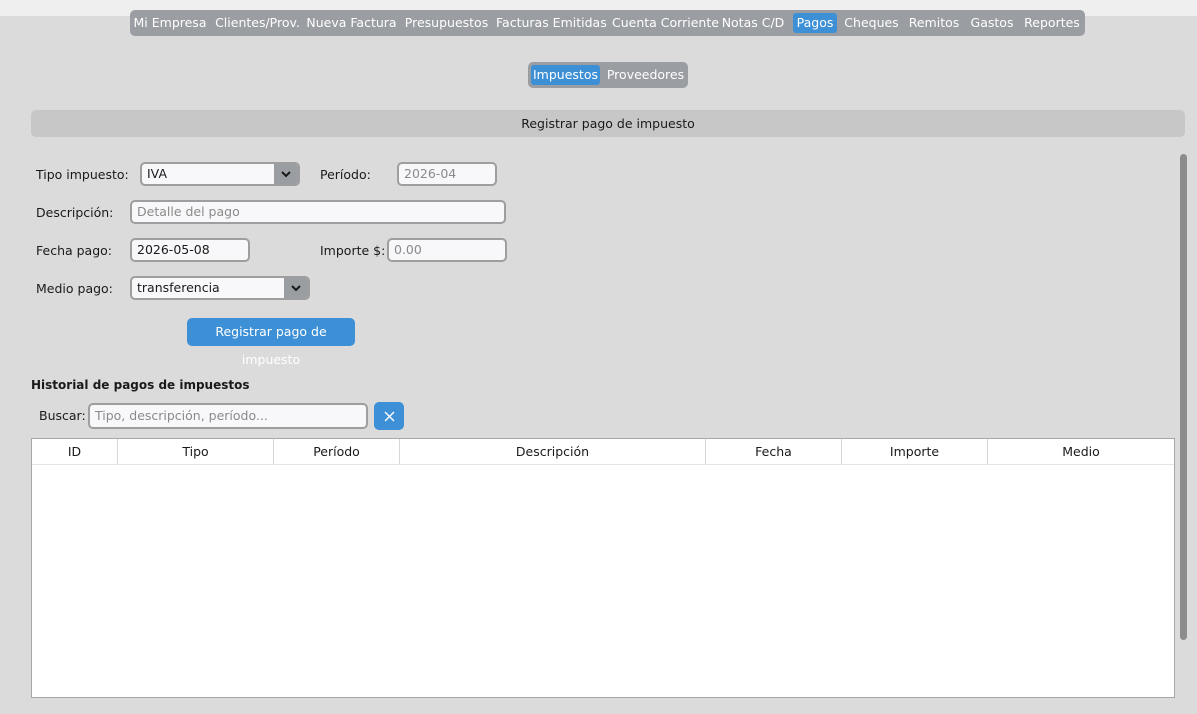 This screenshot has height=714, width=1197. Describe the element at coordinates (75, 212) in the screenshot. I see `descripcion-label: Descripción:` at that location.